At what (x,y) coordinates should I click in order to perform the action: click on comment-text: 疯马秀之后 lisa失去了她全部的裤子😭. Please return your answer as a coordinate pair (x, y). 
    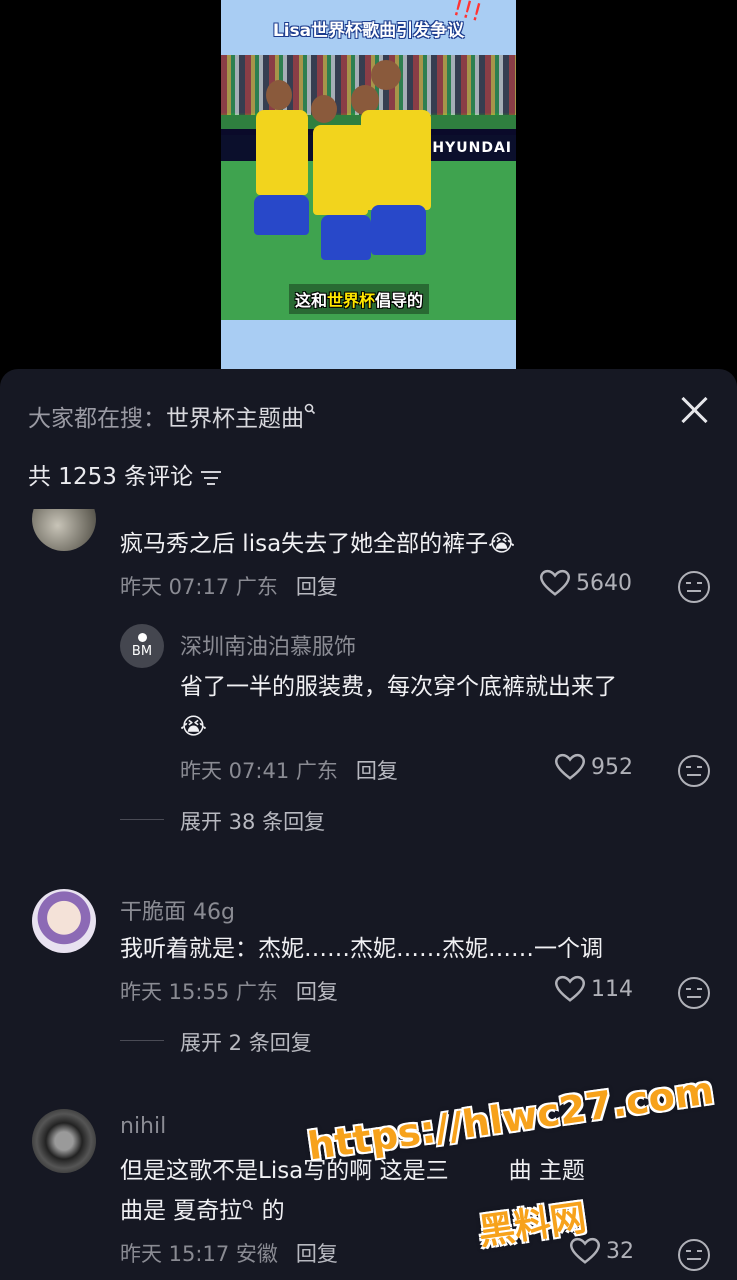
    Looking at the image, I should click on (318, 544).